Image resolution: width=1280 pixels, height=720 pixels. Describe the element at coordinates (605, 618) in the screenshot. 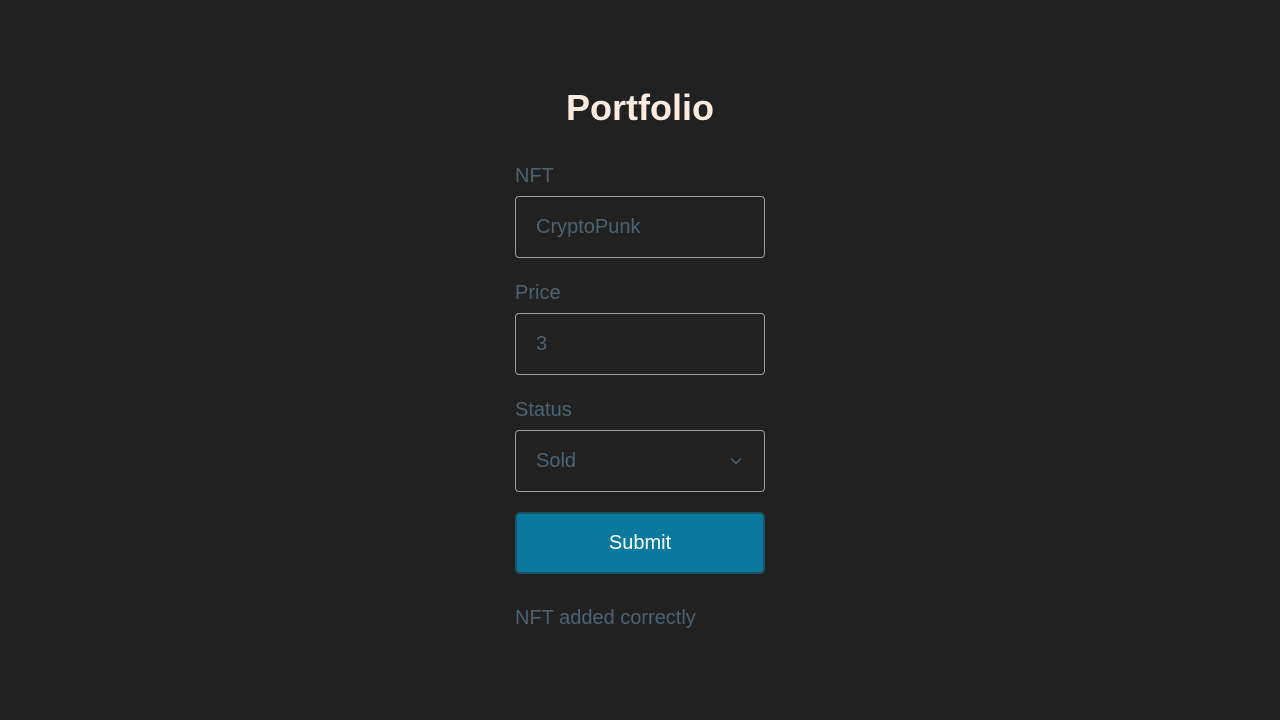

I see `status-message: NFT added correctly` at that location.